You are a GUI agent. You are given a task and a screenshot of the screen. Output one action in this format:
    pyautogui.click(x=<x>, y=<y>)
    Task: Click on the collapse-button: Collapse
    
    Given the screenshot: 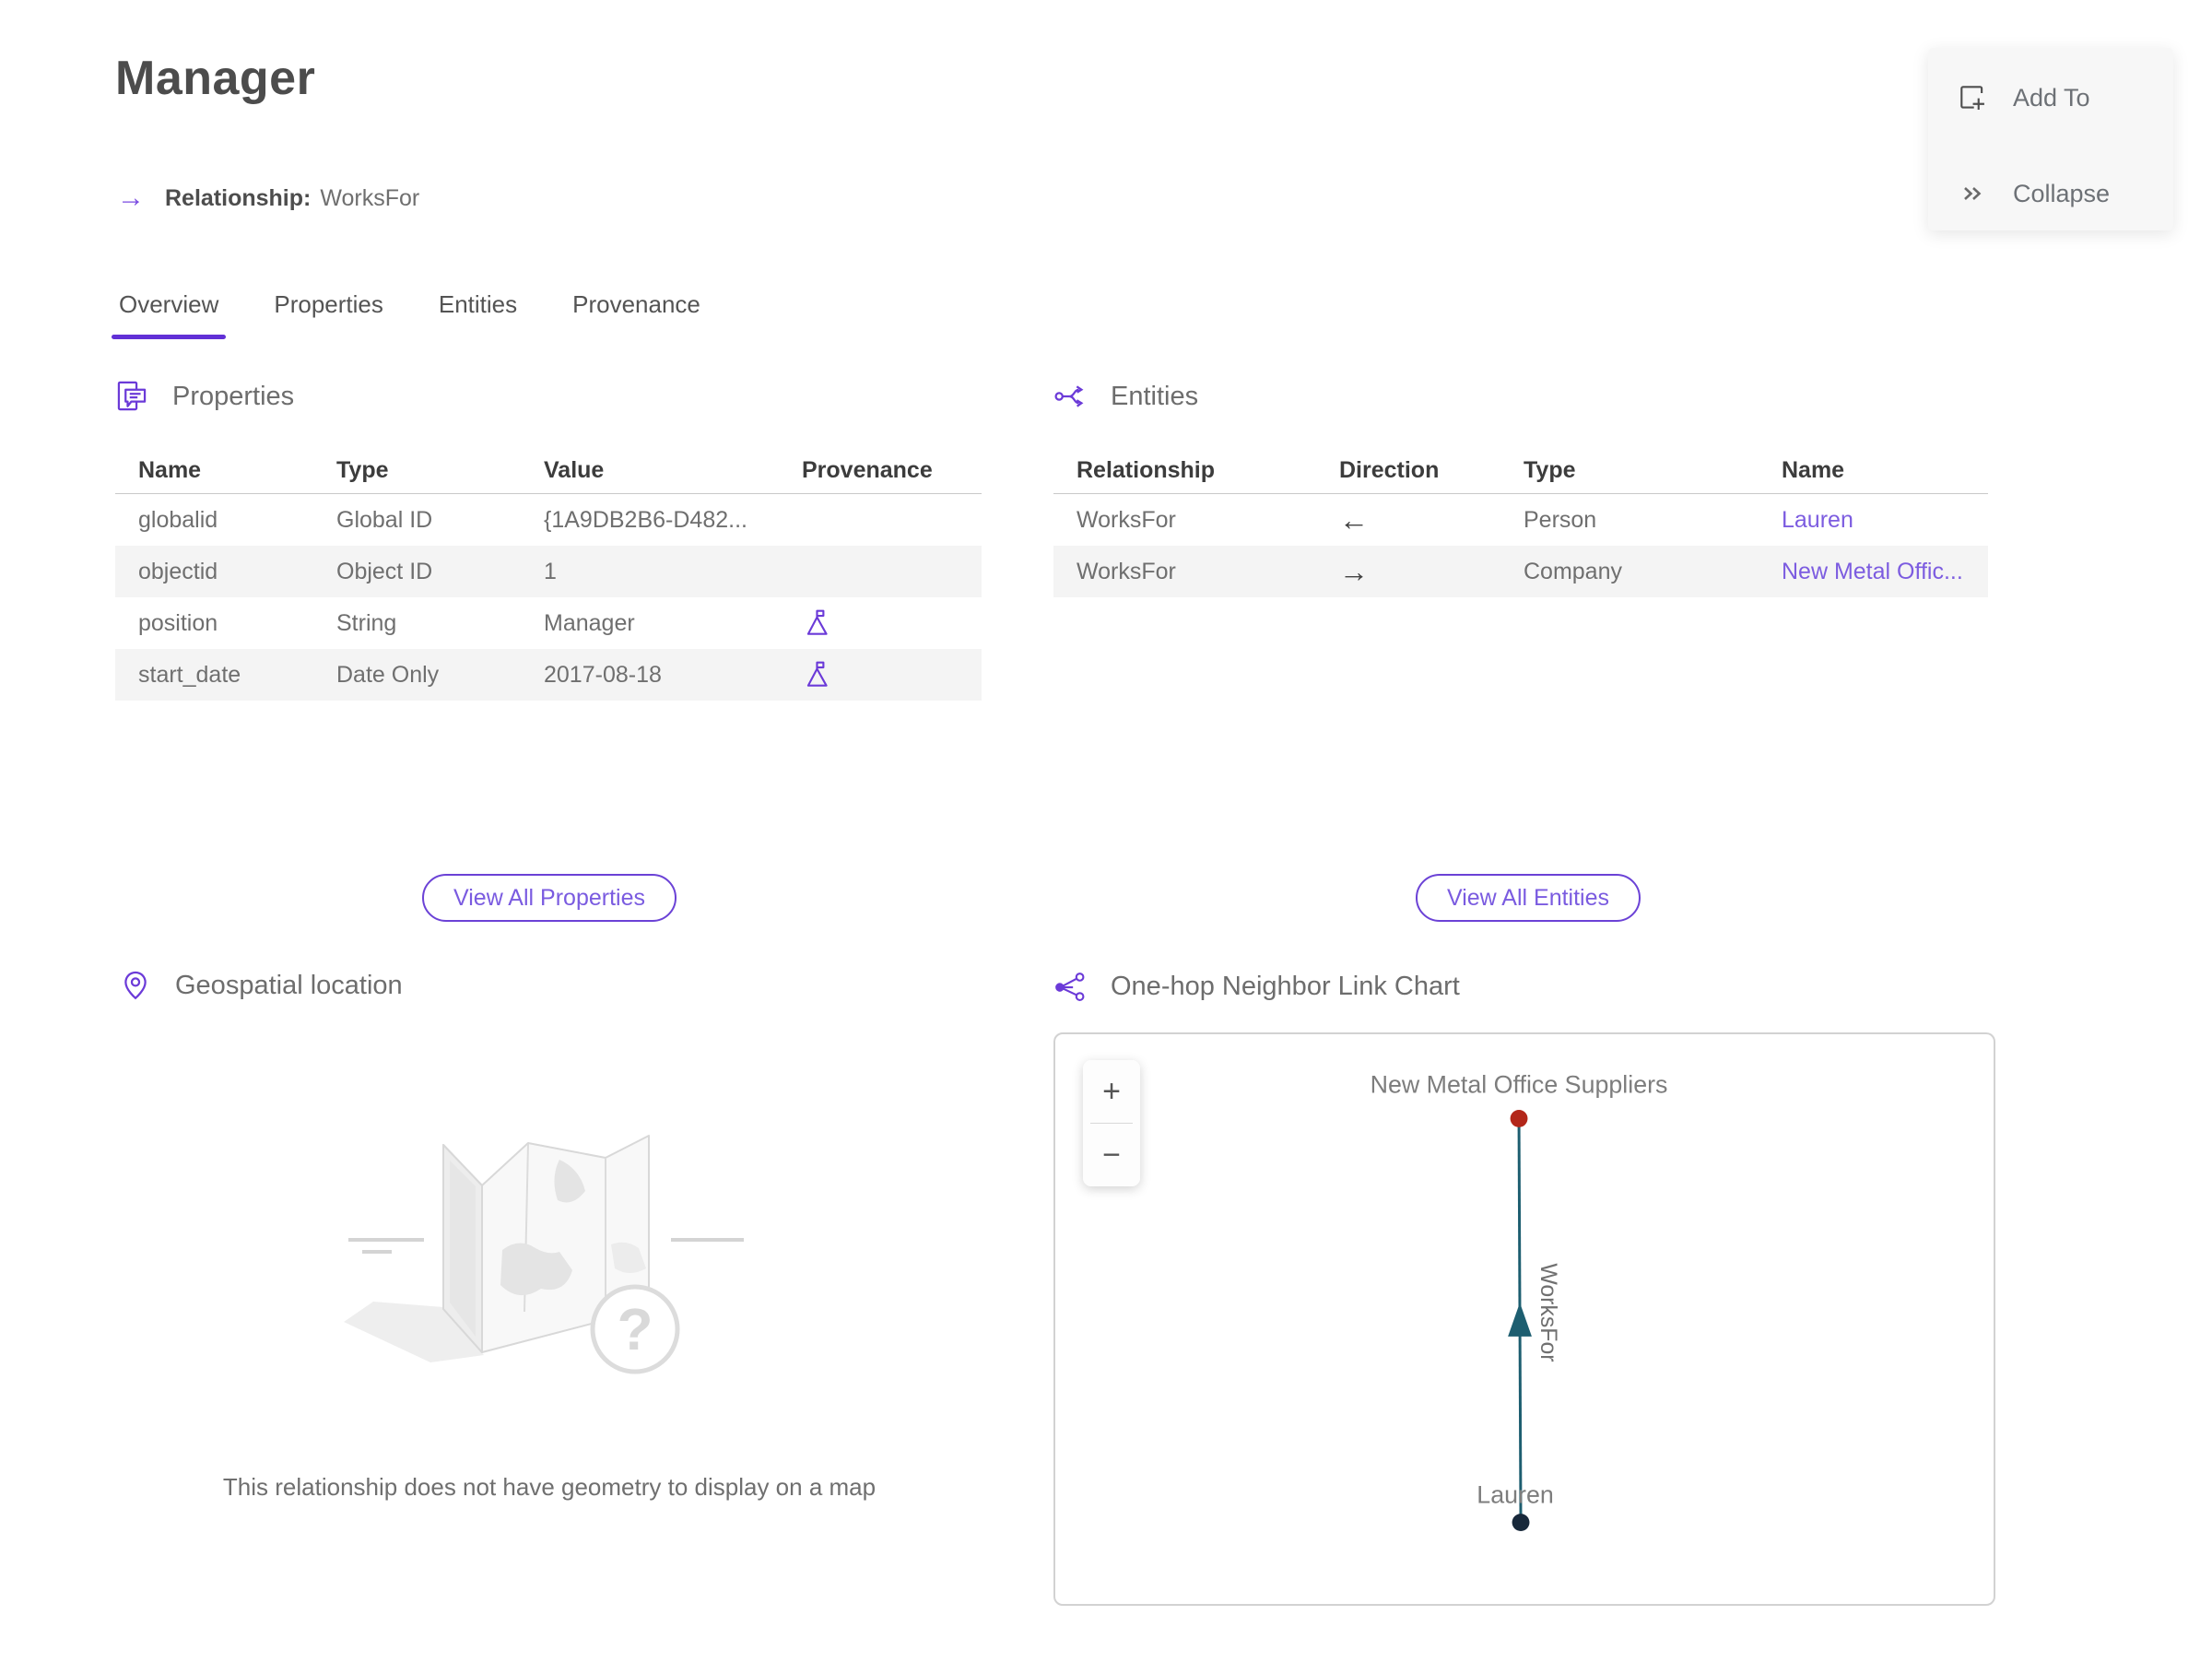 What is the action you would take?
    pyautogui.click(x=2033, y=194)
    